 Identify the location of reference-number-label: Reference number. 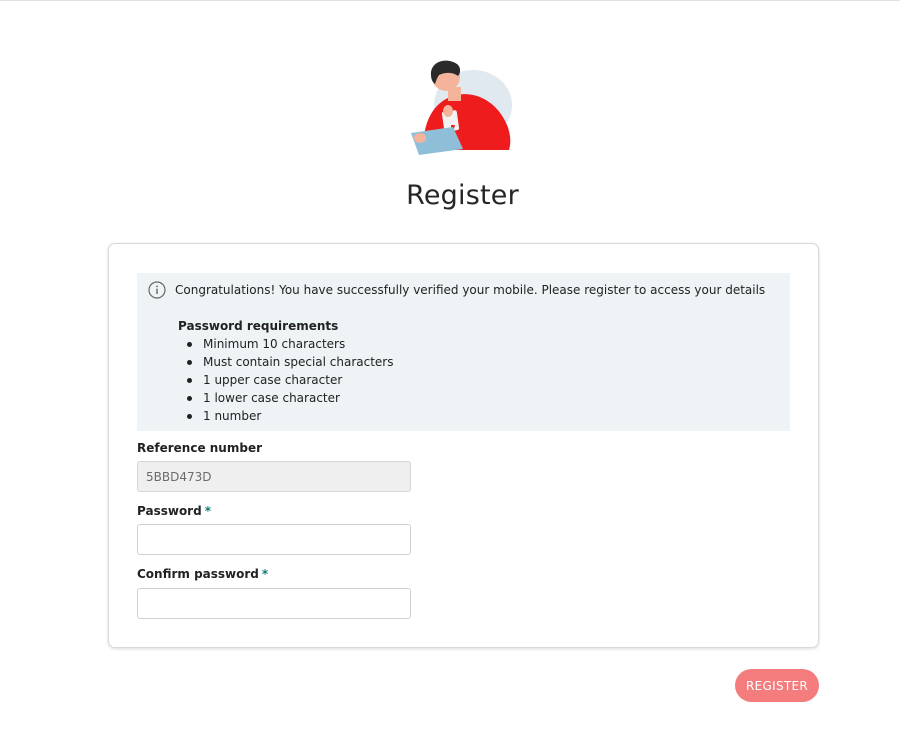
(199, 448).